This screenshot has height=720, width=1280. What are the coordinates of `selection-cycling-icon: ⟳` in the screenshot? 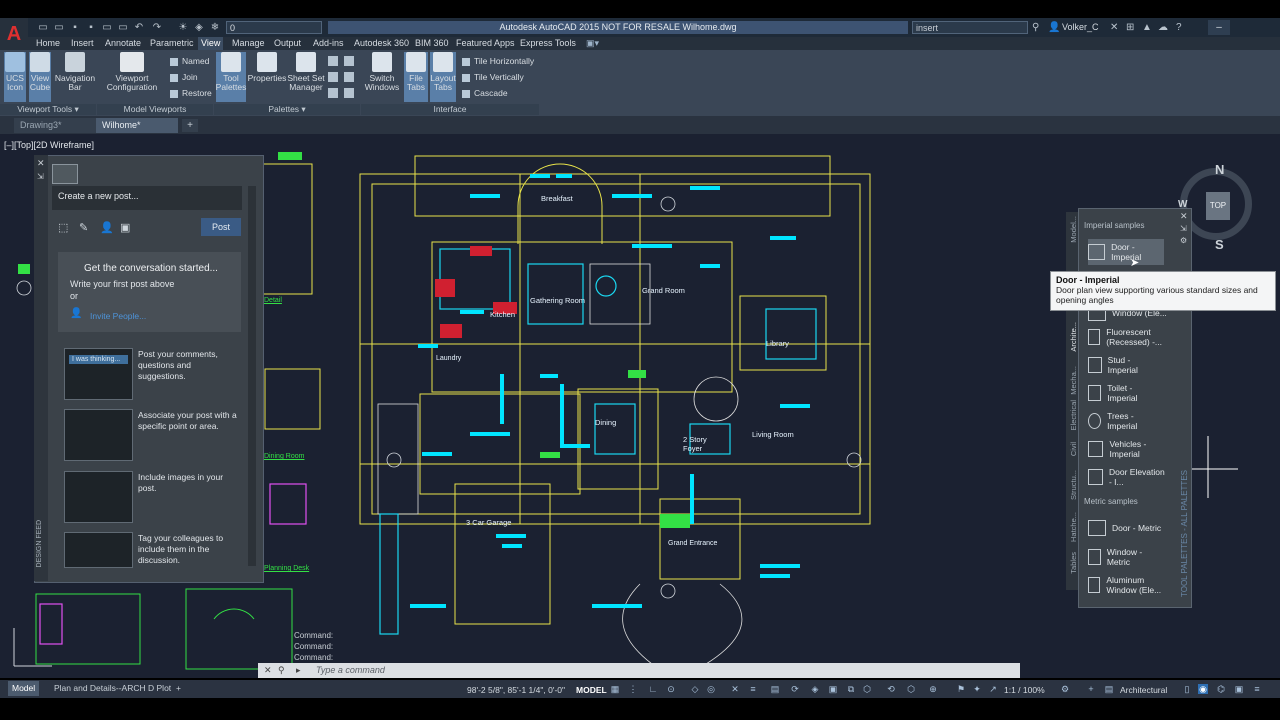 It's located at (795, 689).